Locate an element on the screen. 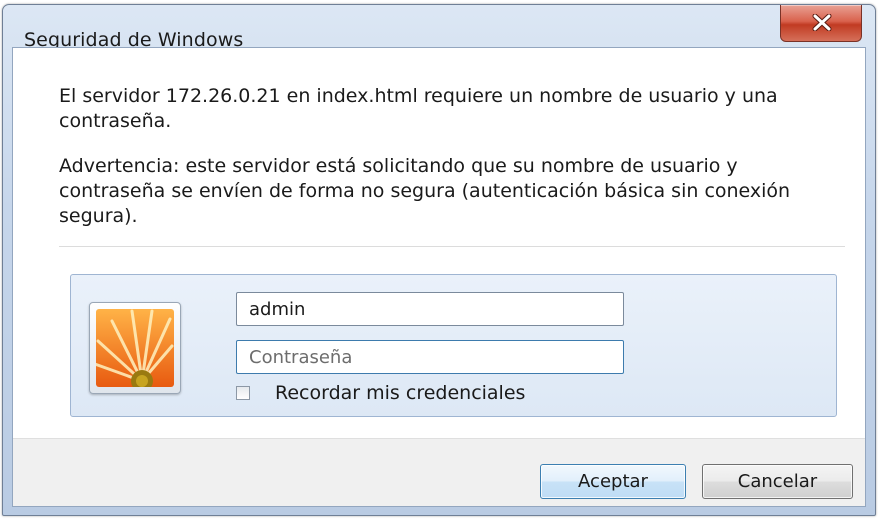 The width and height of the screenshot is (878, 519). close-icon is located at coordinates (822, 22).